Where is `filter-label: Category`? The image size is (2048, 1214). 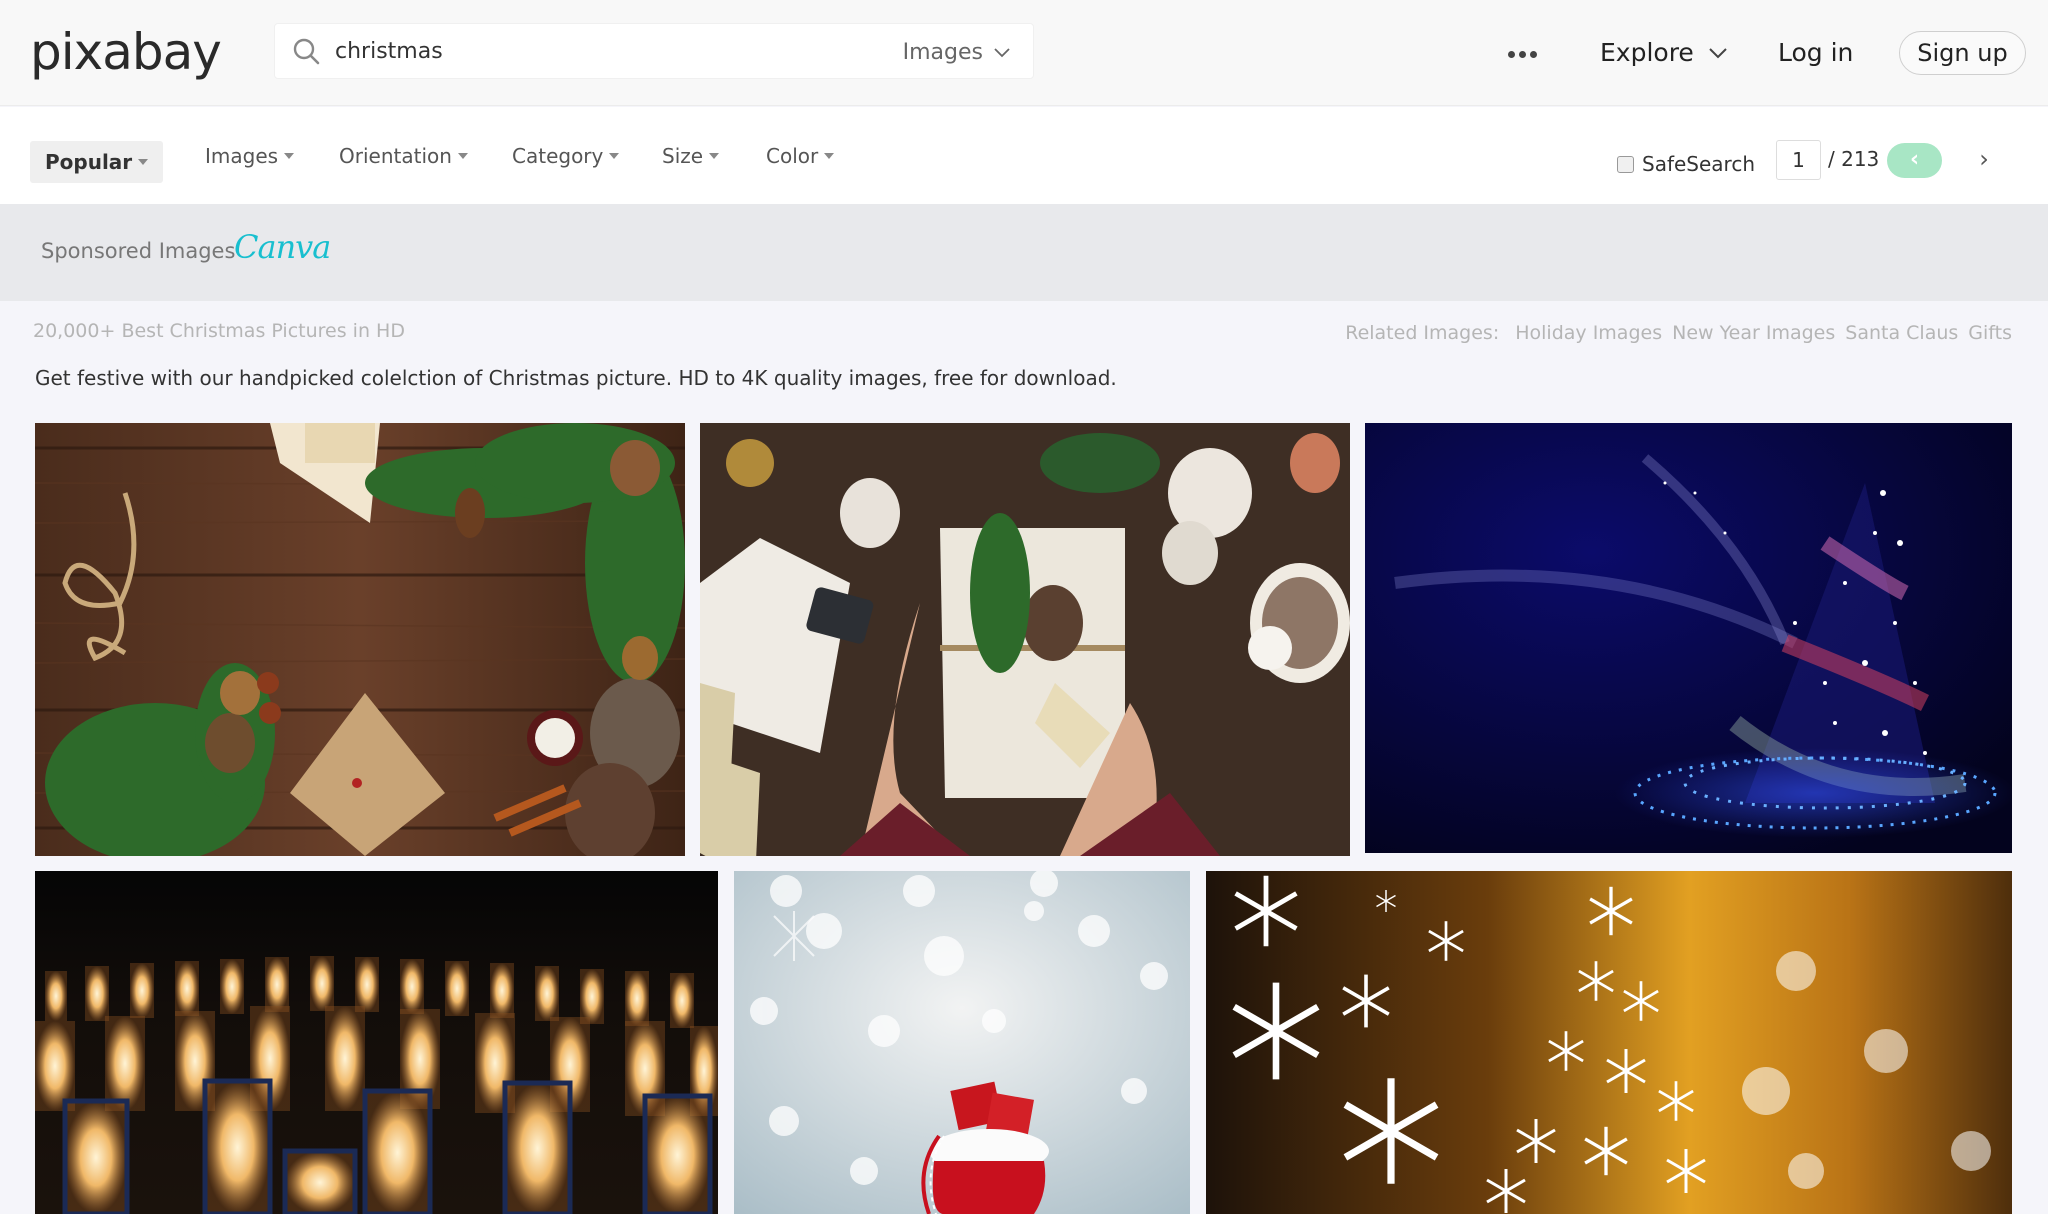
filter-label: Category is located at coordinates (558, 156).